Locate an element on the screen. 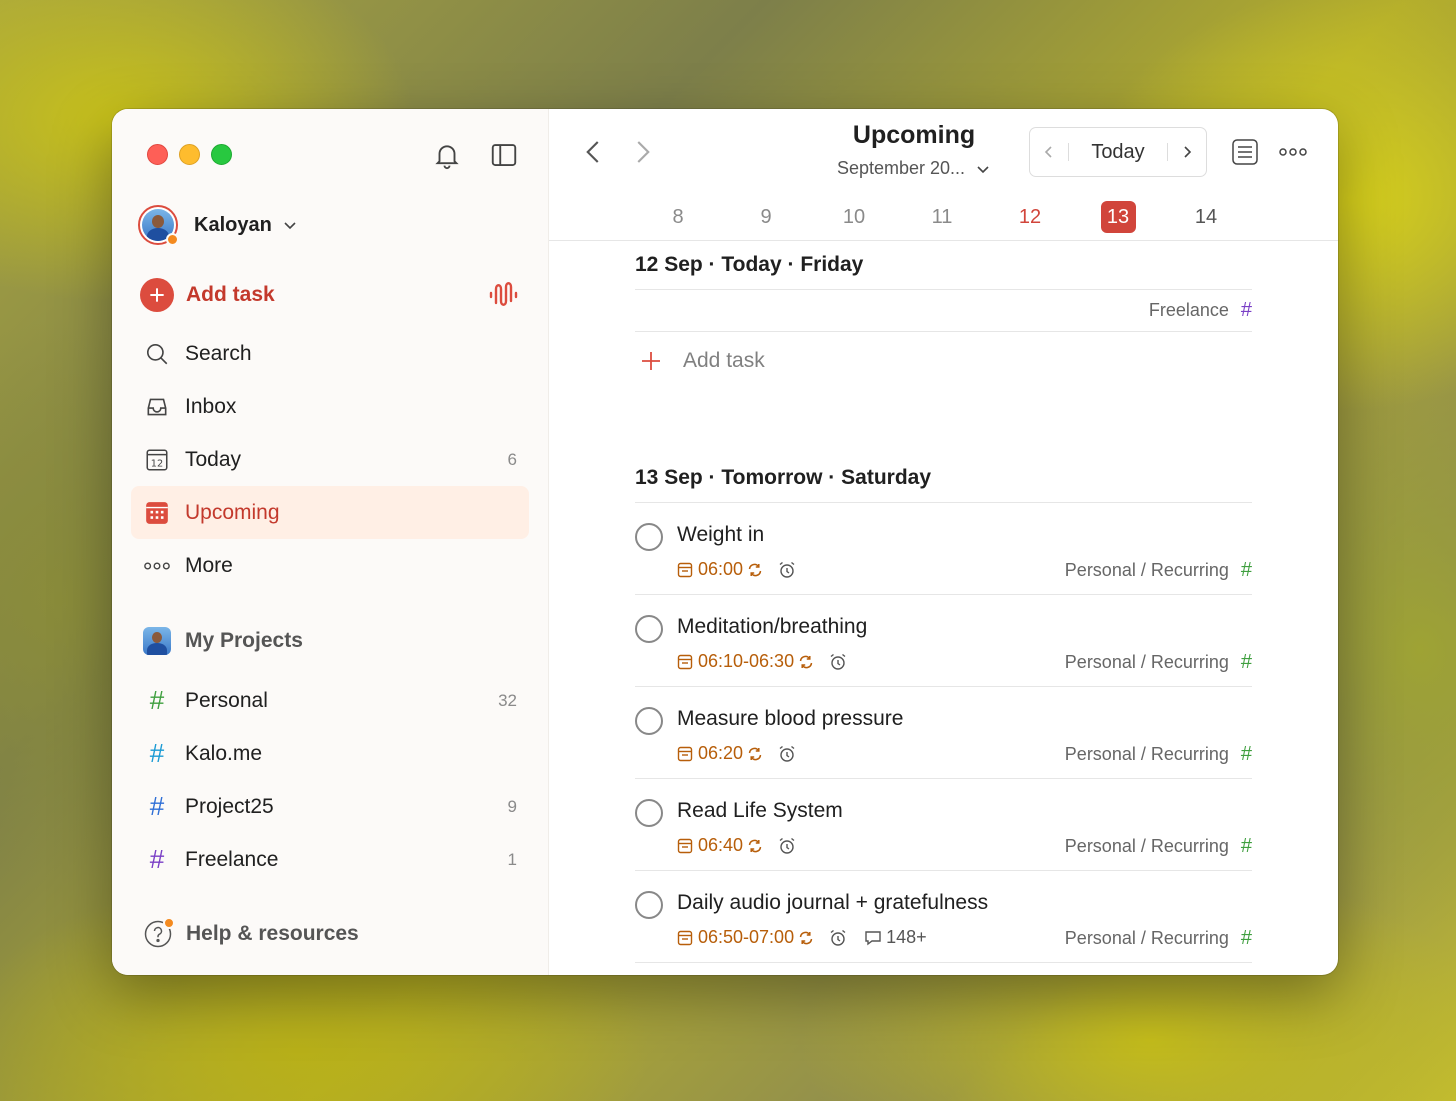  today-button: Today is located at coordinates (1118, 152).